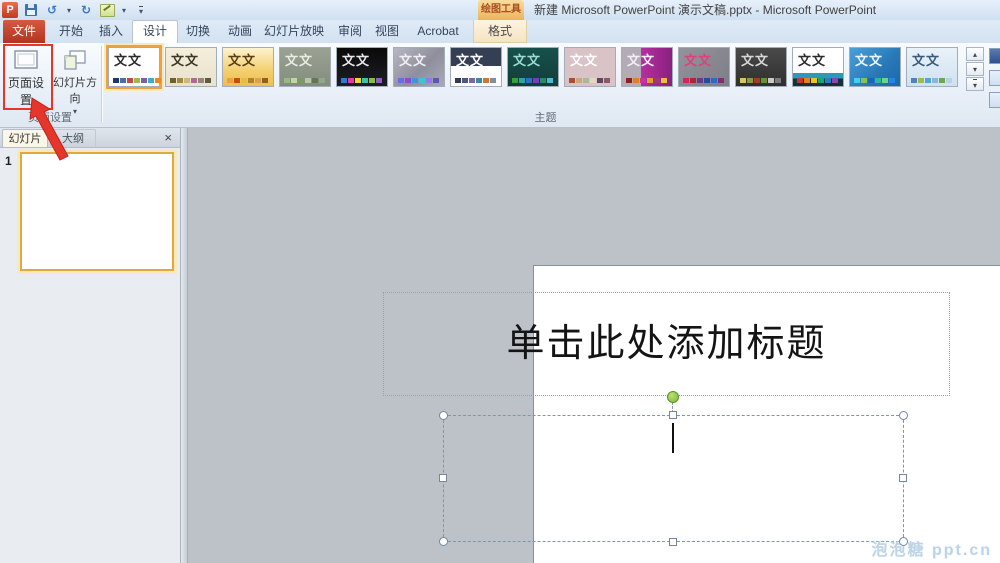 The height and width of the screenshot is (563, 1000). I want to click on gallery-more-button: ▾, so click(975, 84).